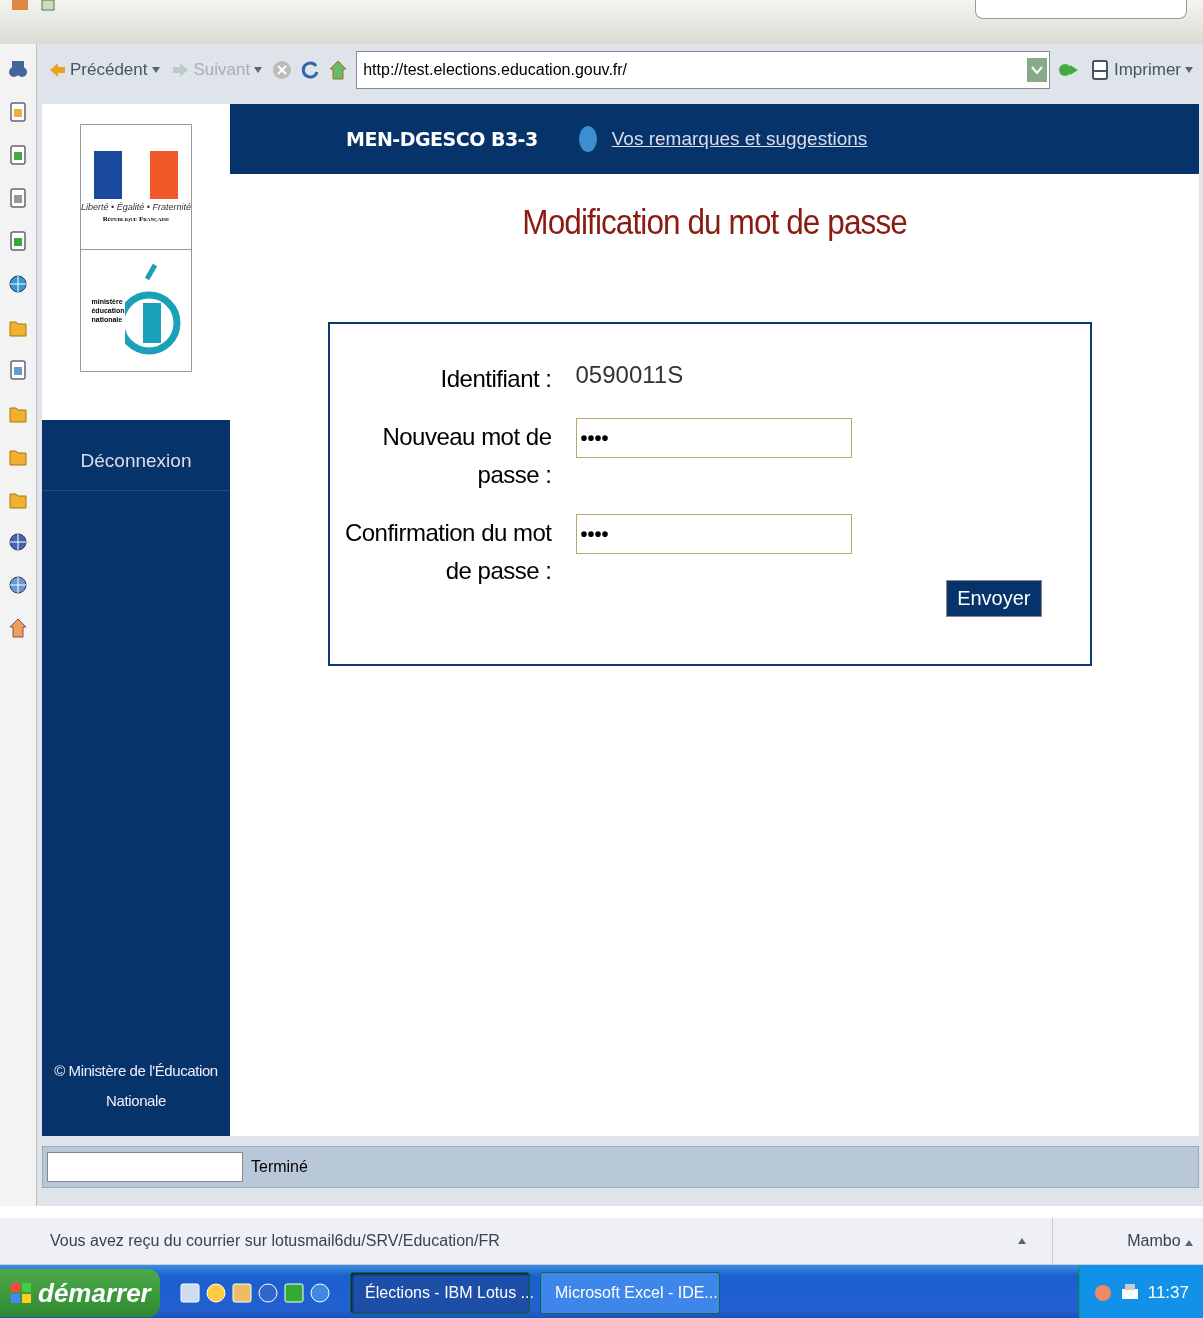  What do you see at coordinates (20, 6) in the screenshot?
I see `window-icon` at bounding box center [20, 6].